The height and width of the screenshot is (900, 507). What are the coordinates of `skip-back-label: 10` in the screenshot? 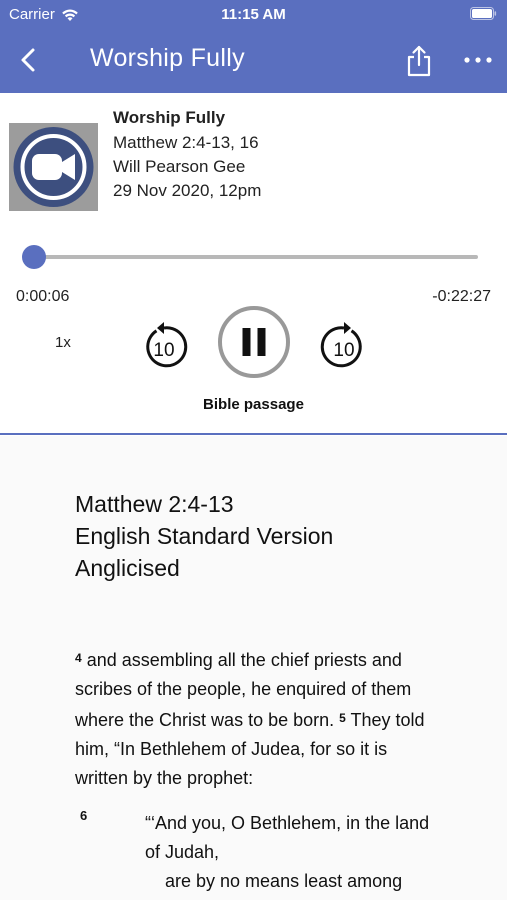 It's located at (163, 350).